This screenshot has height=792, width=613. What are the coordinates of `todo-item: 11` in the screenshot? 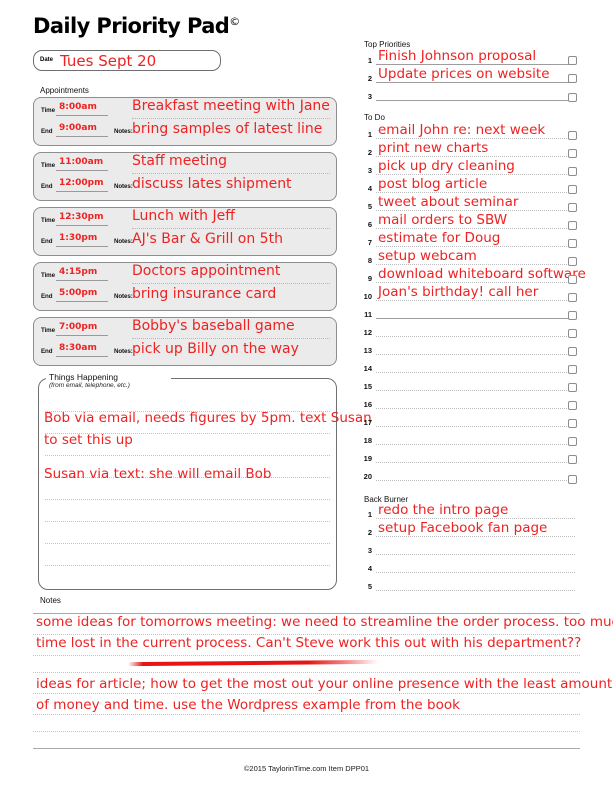 It's located at (467, 312).